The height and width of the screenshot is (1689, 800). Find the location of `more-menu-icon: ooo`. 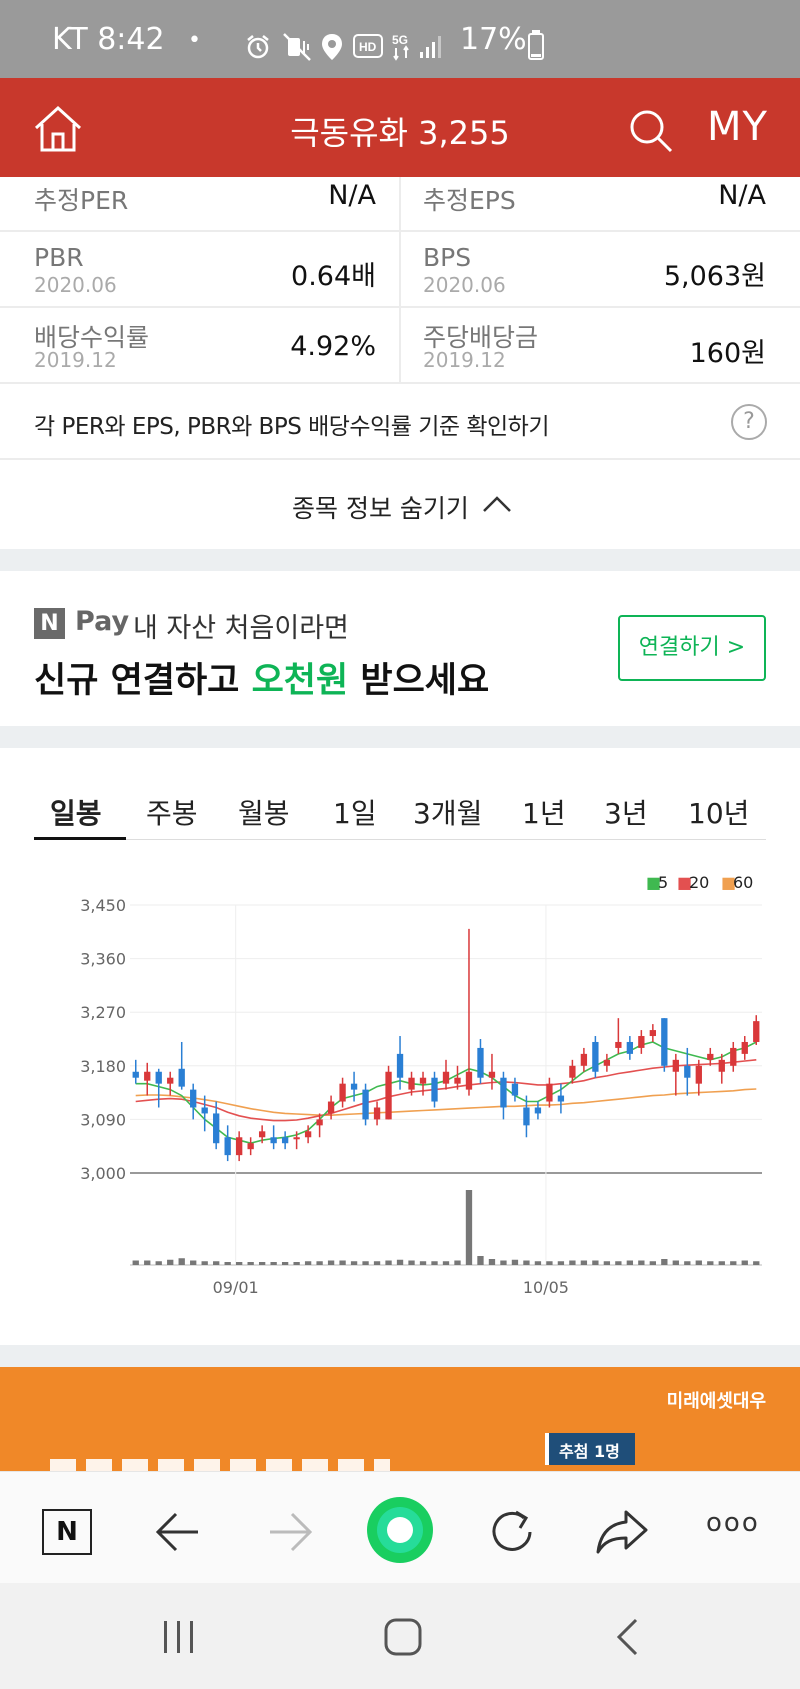

more-menu-icon: ooo is located at coordinates (733, 1523).